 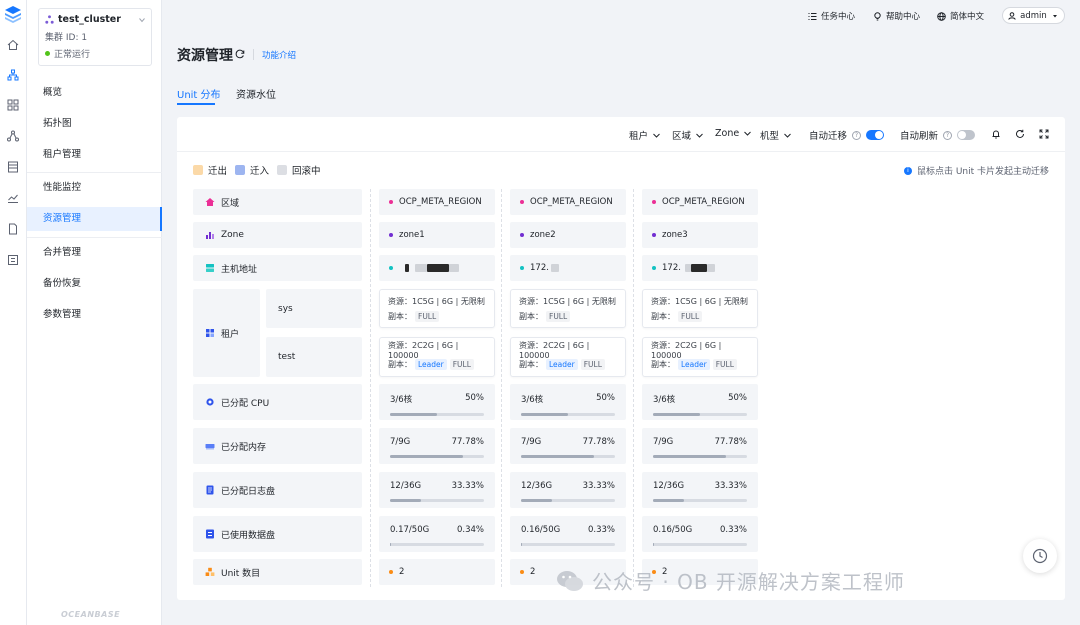 What do you see at coordinates (94, 93) in the screenshot?
I see `sidebar-item-overview: 概览` at bounding box center [94, 93].